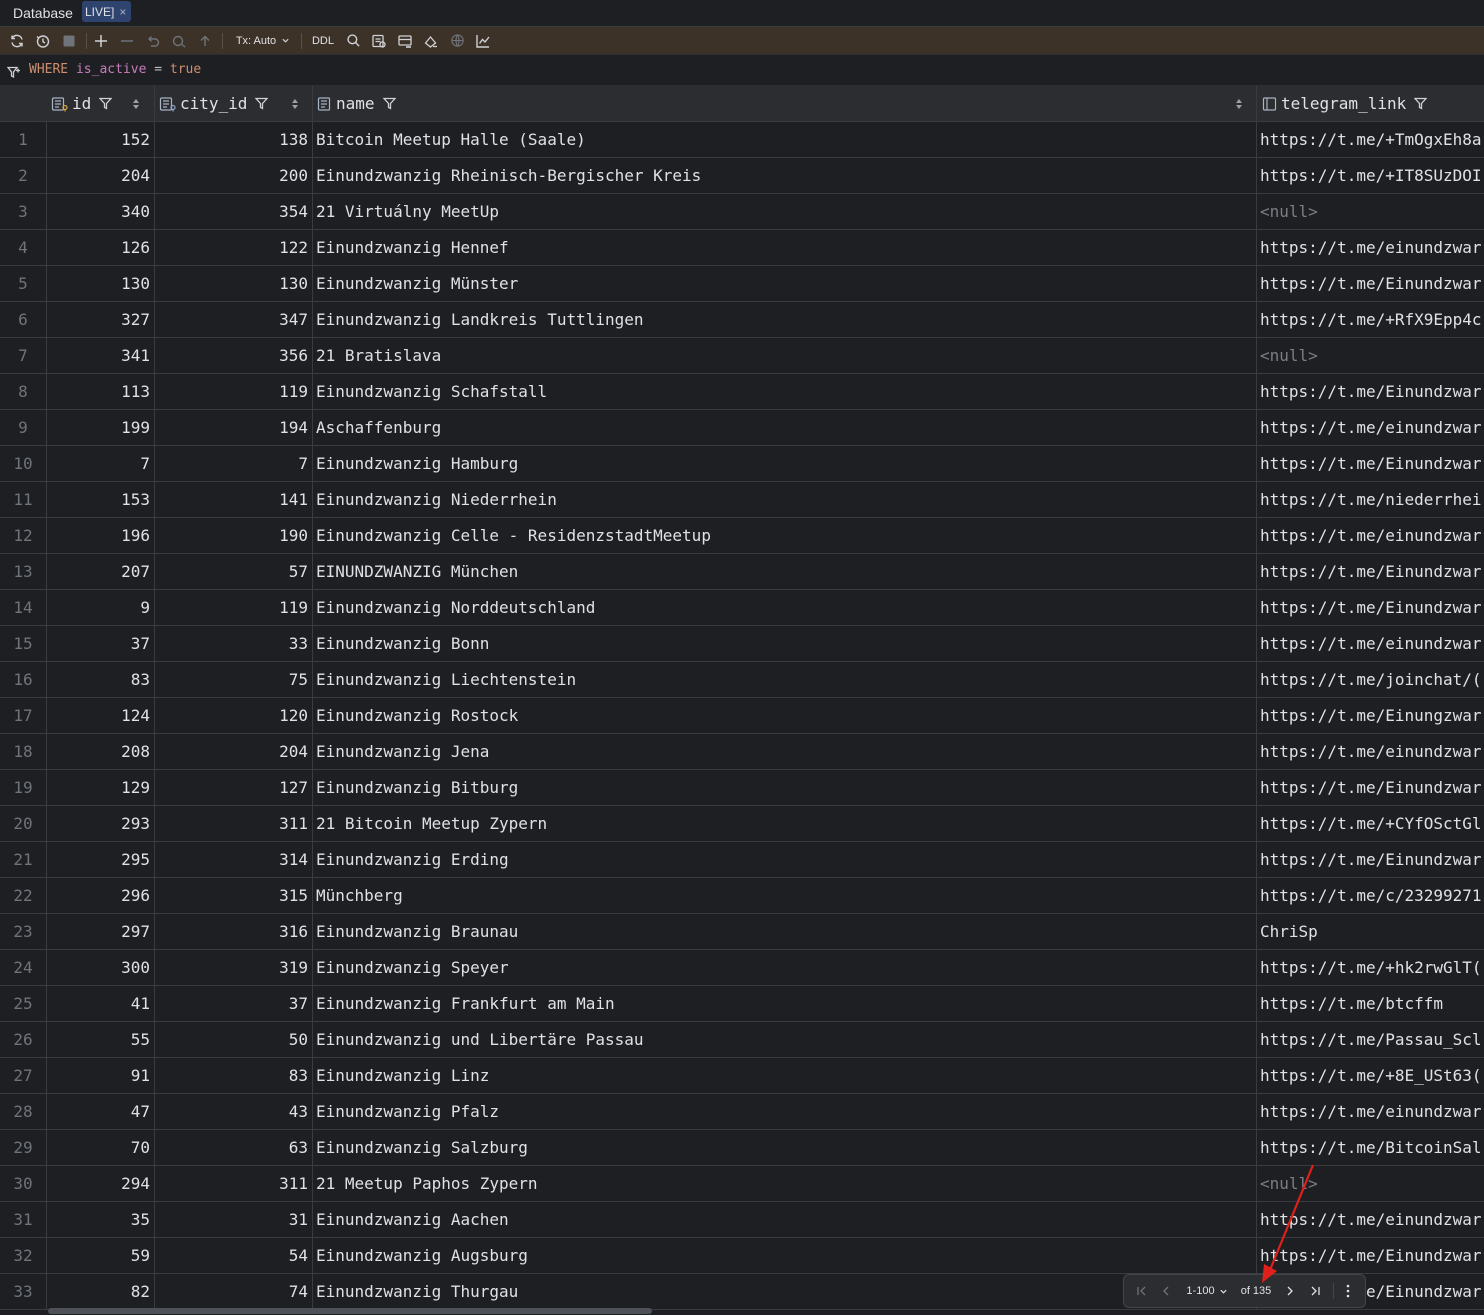  What do you see at coordinates (98, 499) in the screenshot?
I see `cell-id: 153` at bounding box center [98, 499].